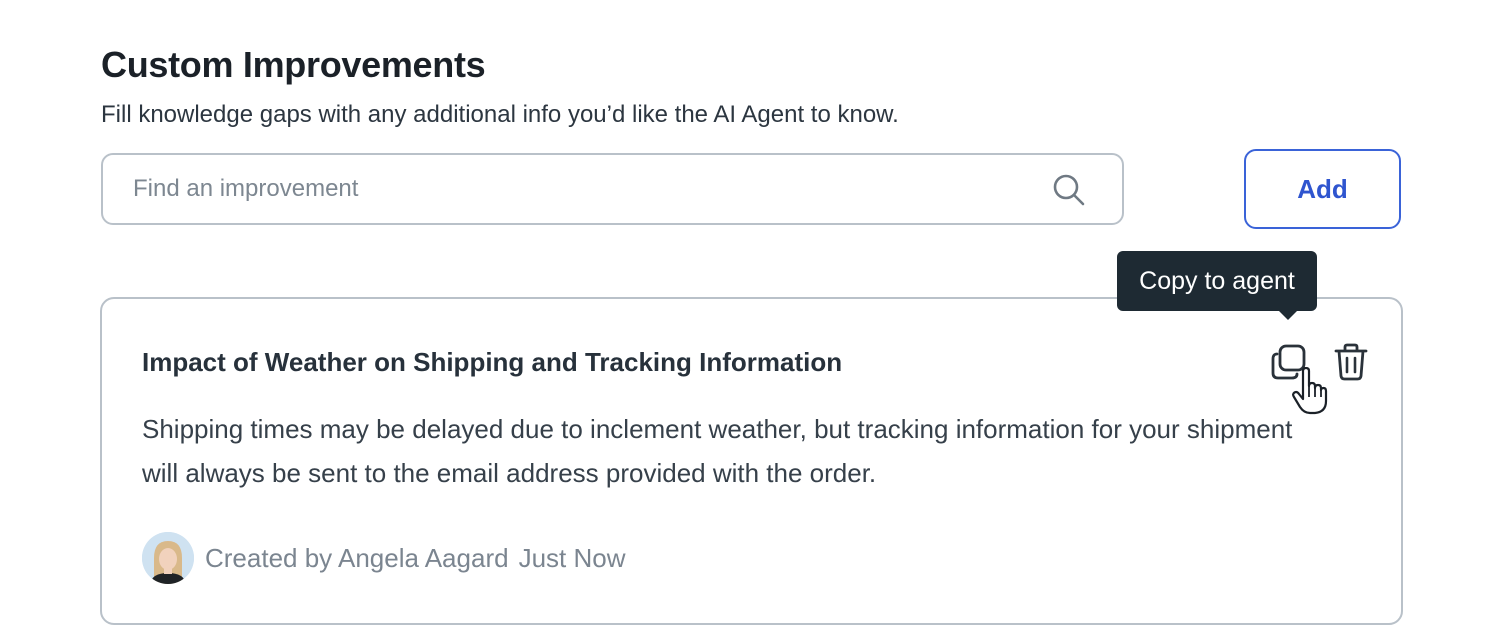 This screenshot has height=640, width=1506. What do you see at coordinates (1351, 362) in the screenshot?
I see `trash-icon` at bounding box center [1351, 362].